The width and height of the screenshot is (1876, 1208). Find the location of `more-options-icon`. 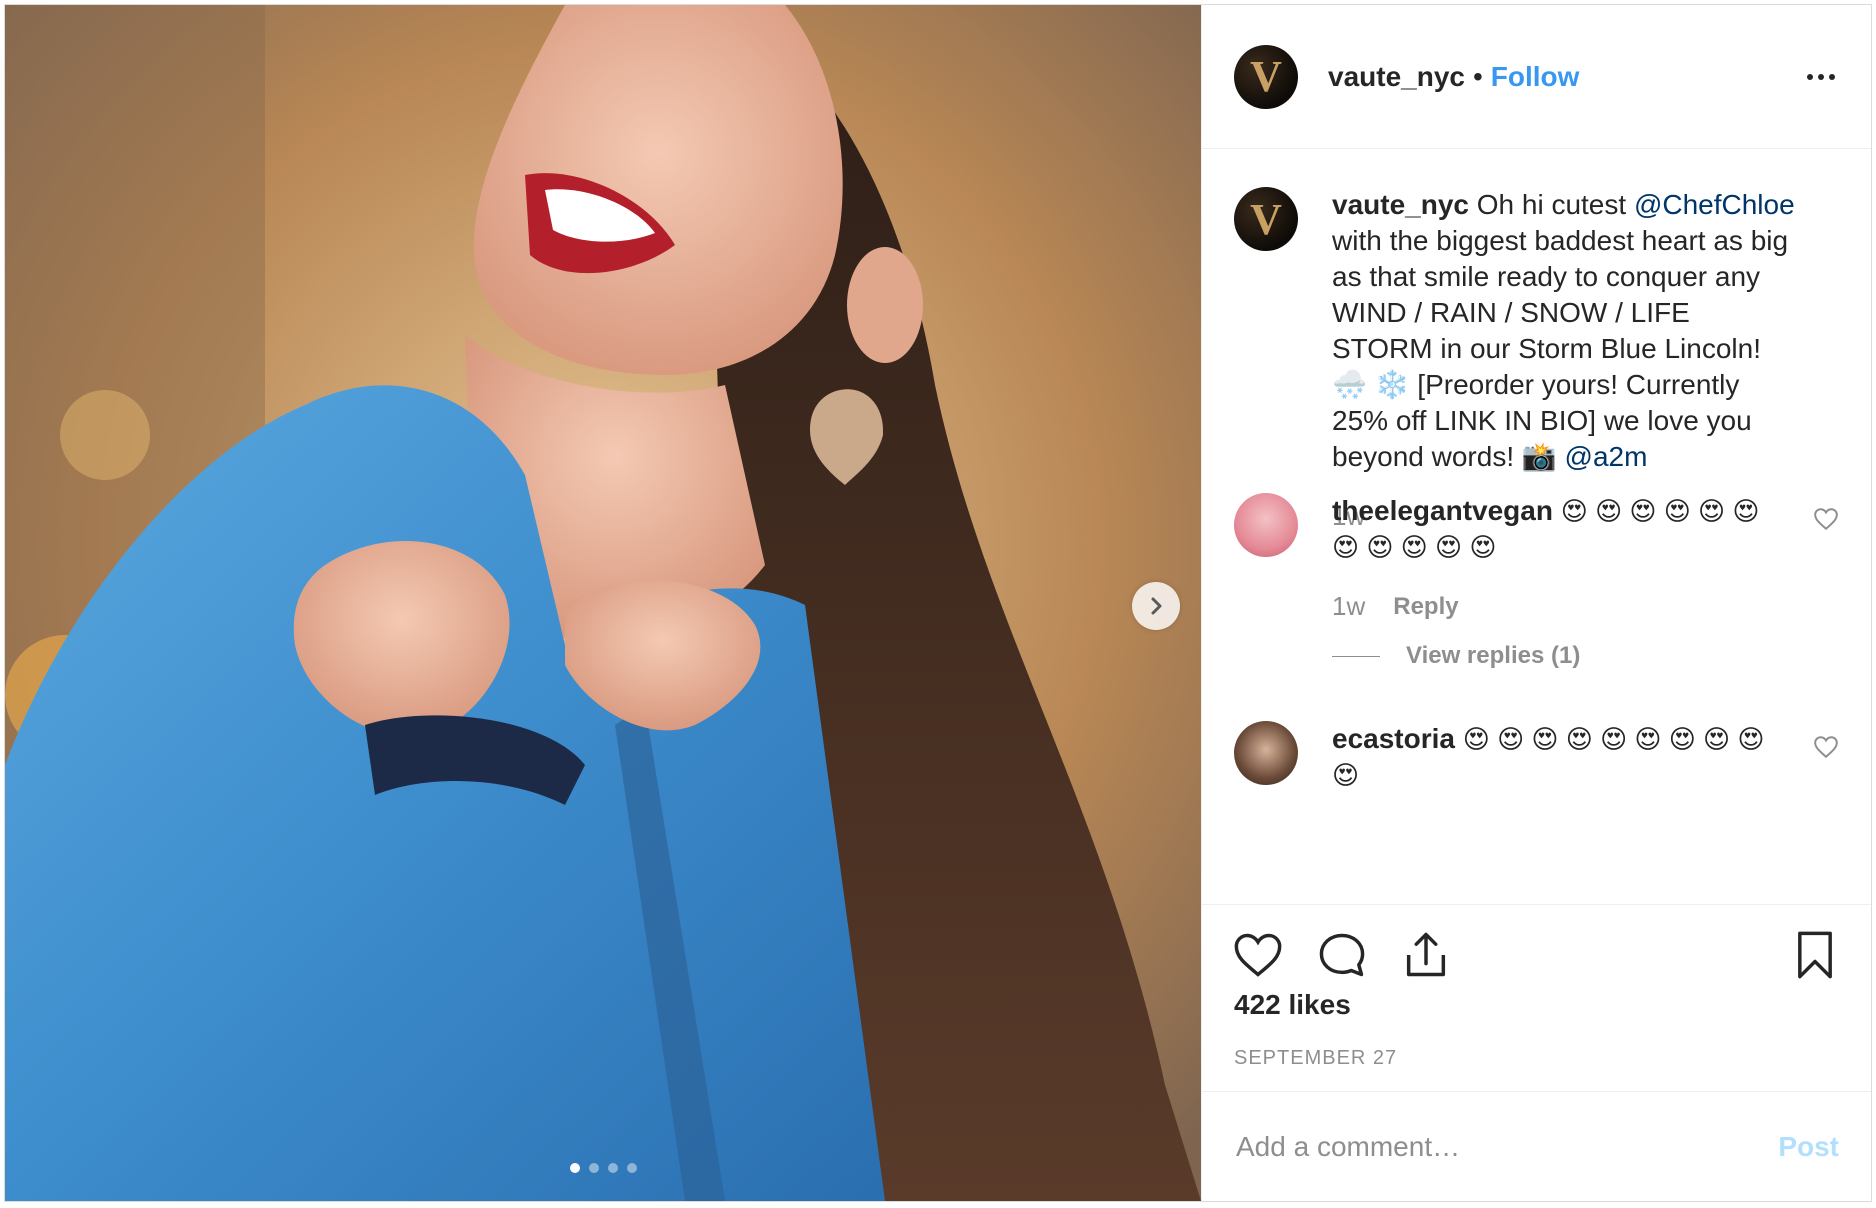

more-options-icon is located at coordinates (1823, 76).